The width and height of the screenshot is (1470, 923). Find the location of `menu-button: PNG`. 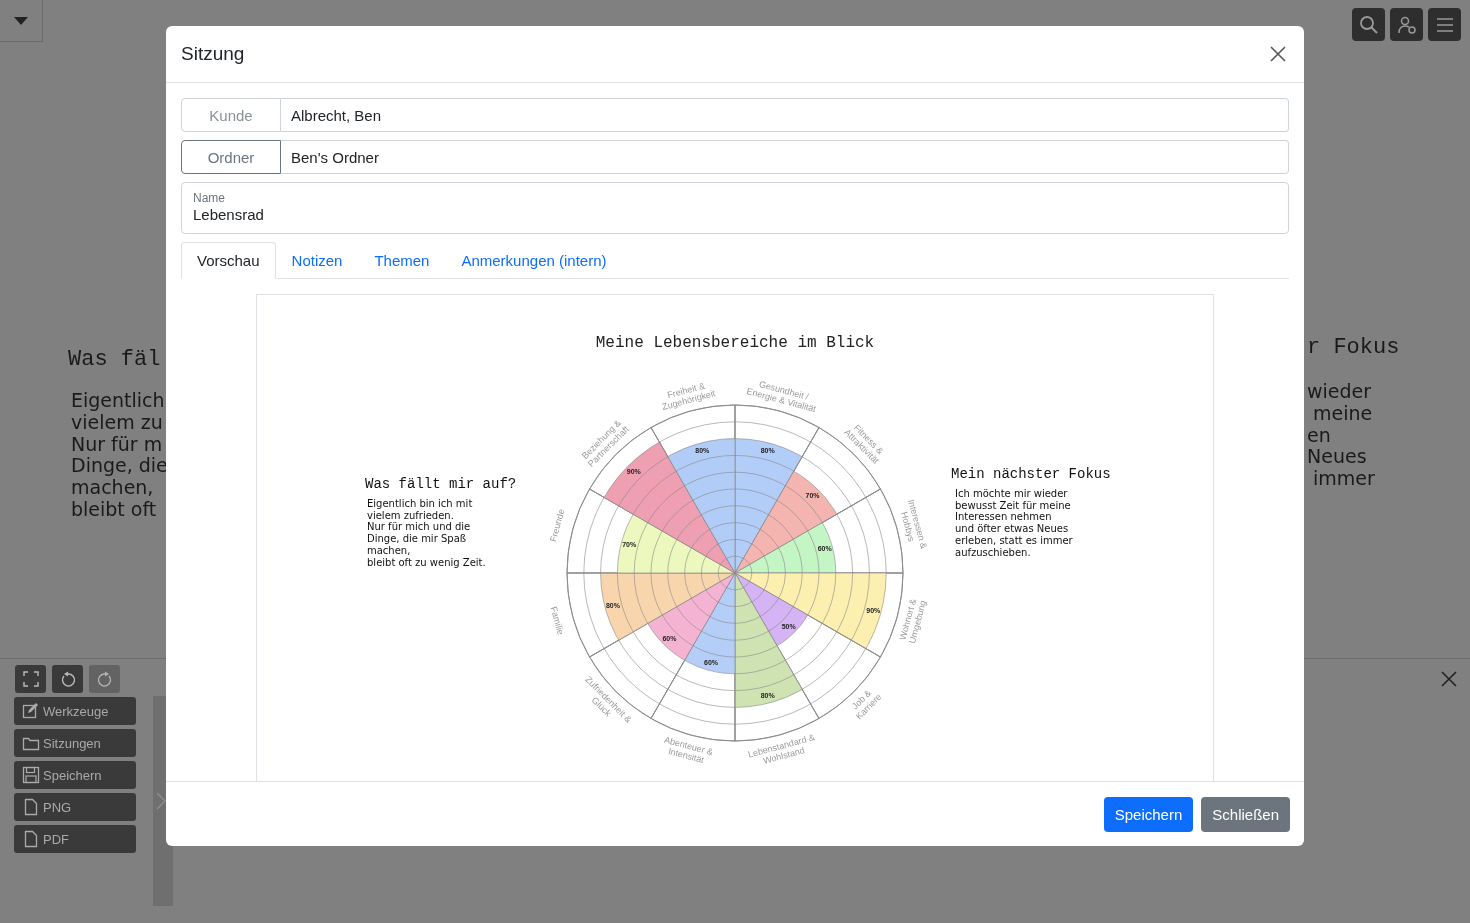

menu-button: PNG is located at coordinates (75, 807).